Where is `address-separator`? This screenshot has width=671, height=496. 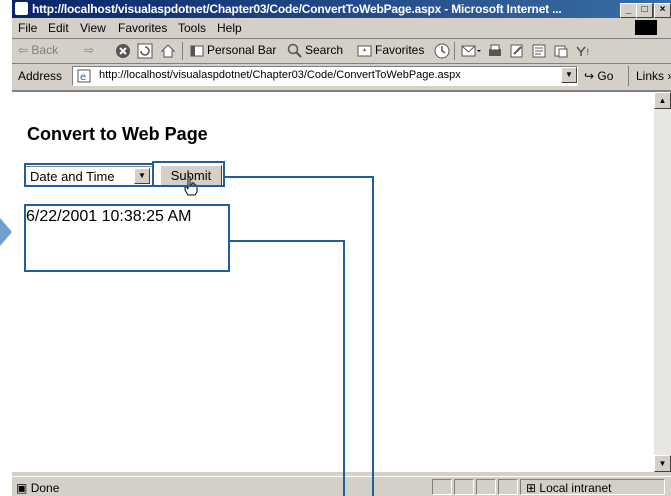
address-separator is located at coordinates (628, 76).